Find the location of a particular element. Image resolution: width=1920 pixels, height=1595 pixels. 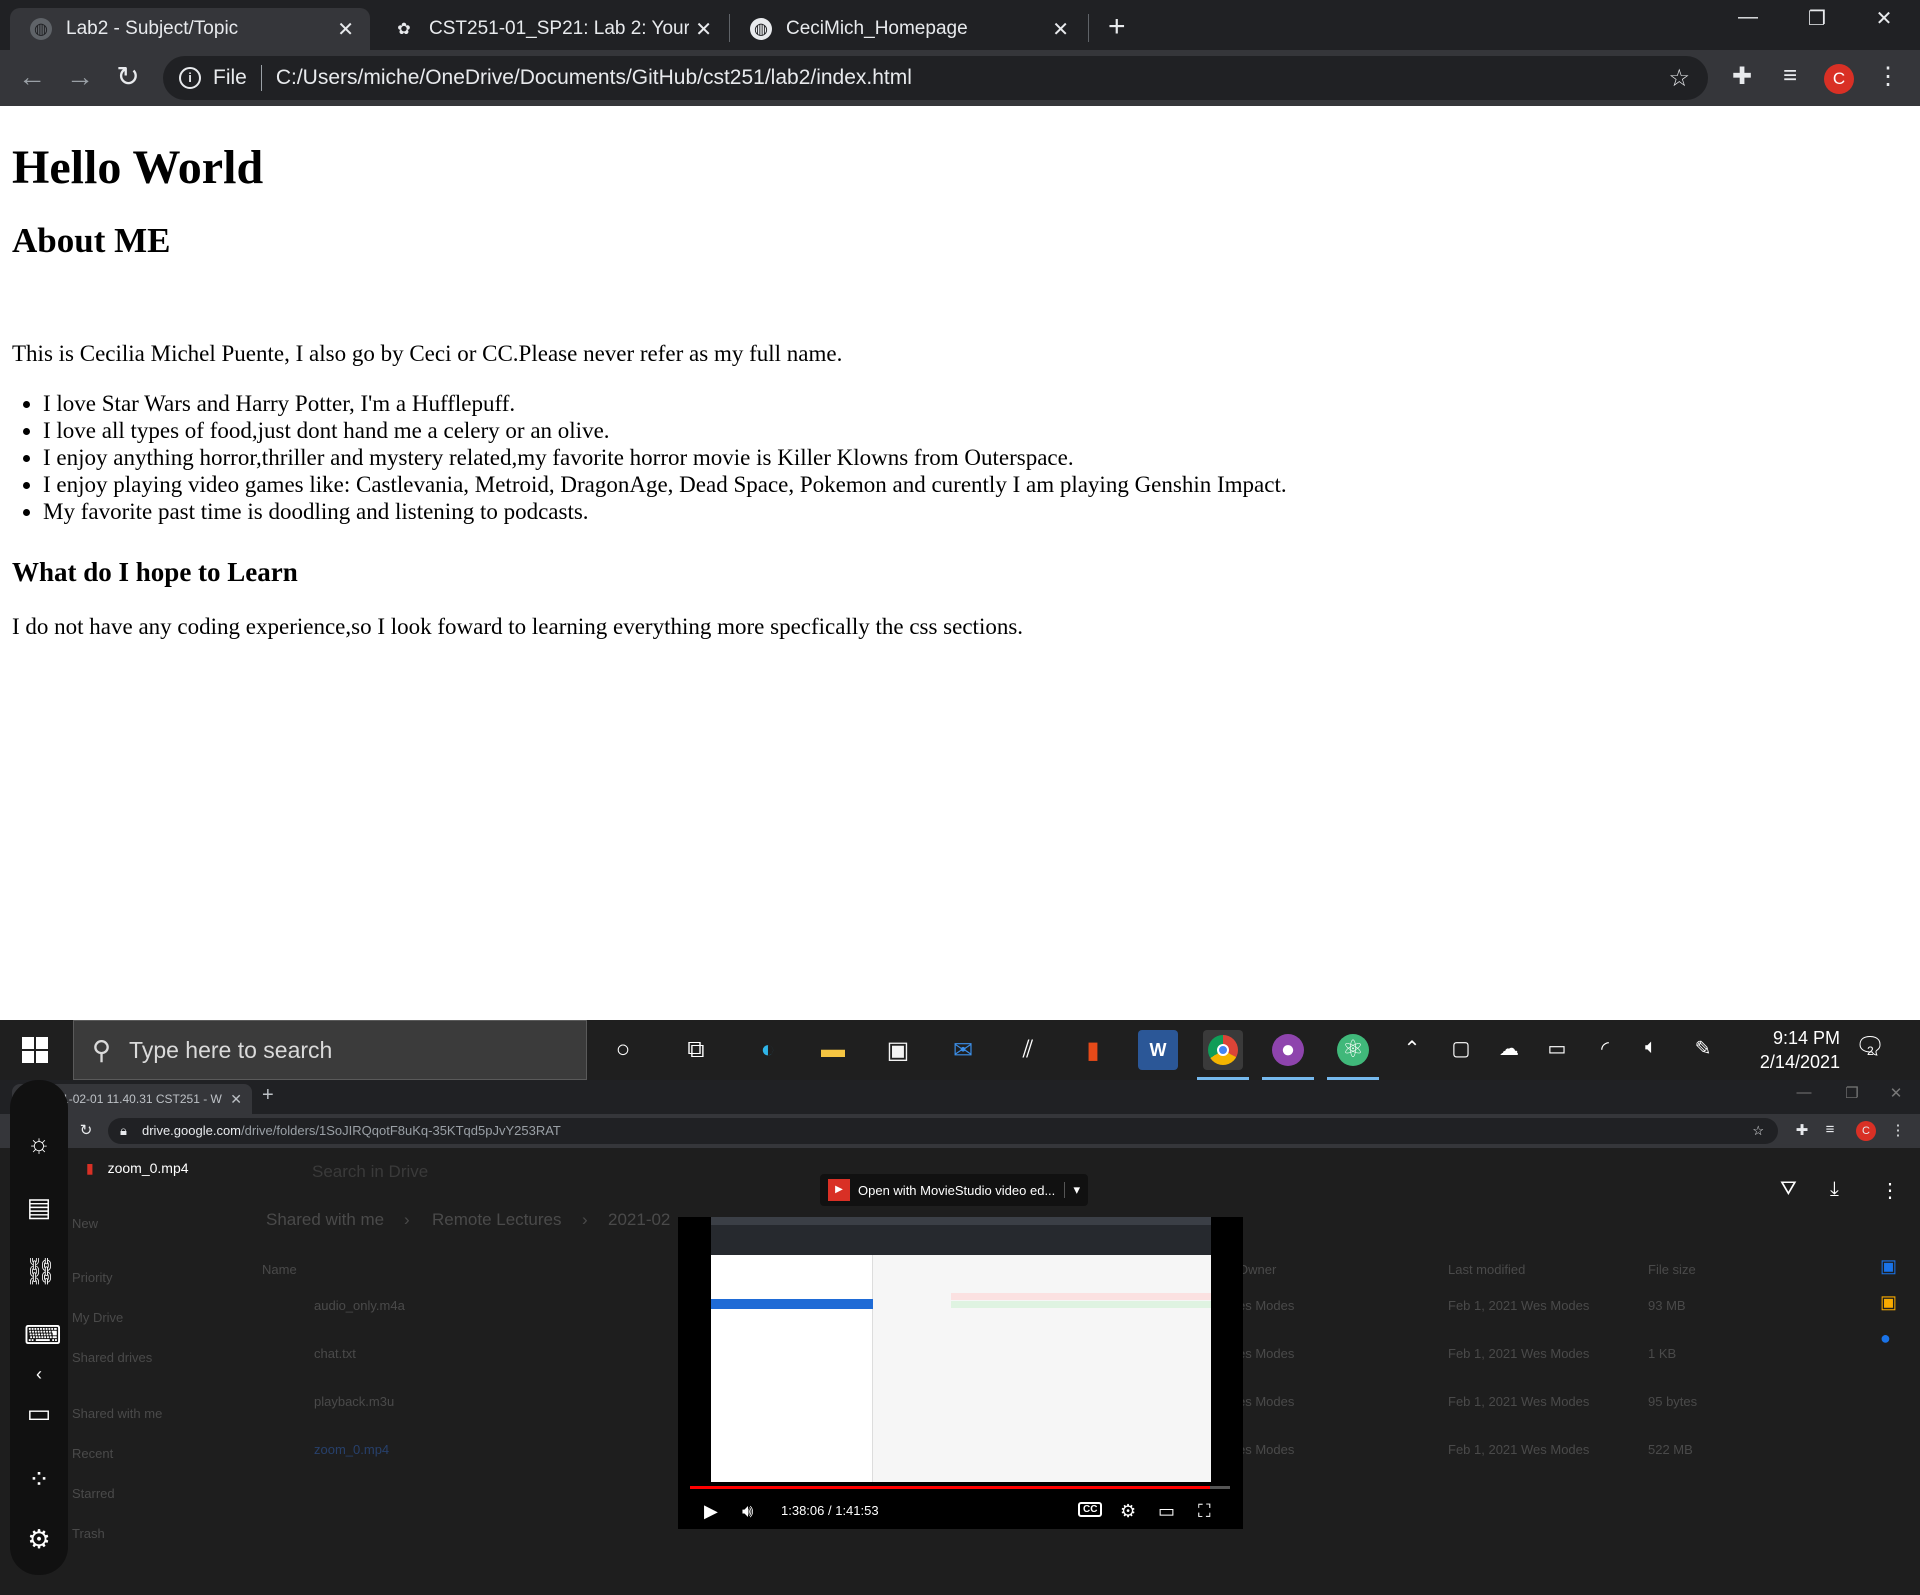

play-icon: ▶ is located at coordinates (711, 1511).